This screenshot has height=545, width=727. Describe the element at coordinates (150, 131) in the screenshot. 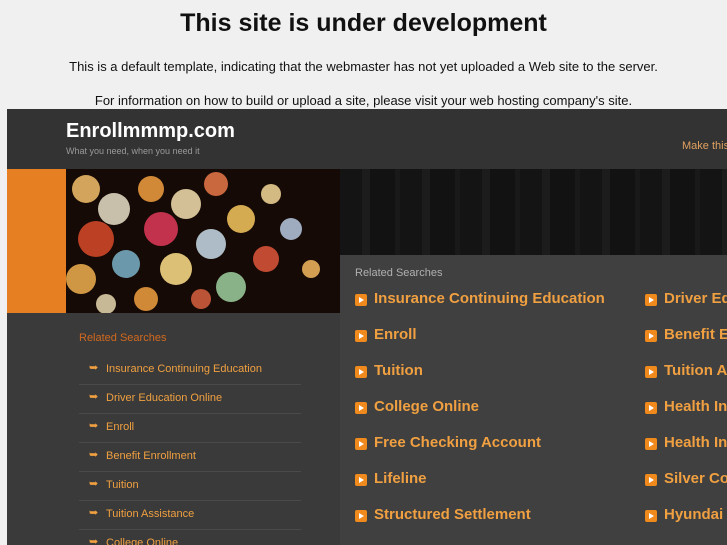

I see `site-title: Enrollmmmp.com` at that location.